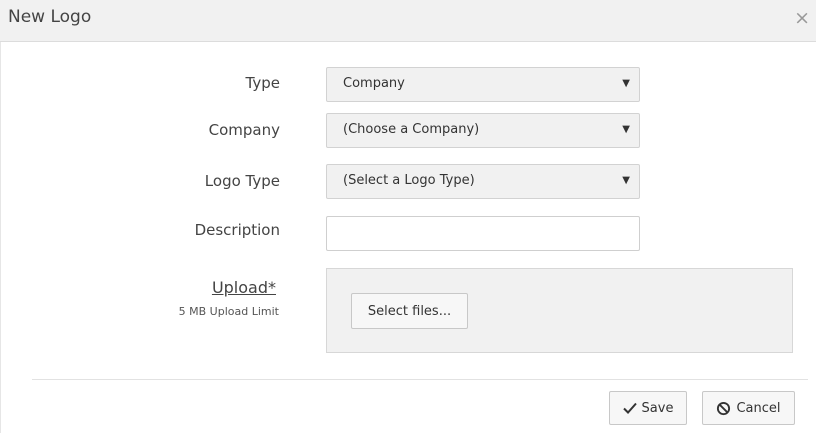 The width and height of the screenshot is (816, 433). What do you see at coordinates (724, 408) in the screenshot?
I see `ban-icon` at bounding box center [724, 408].